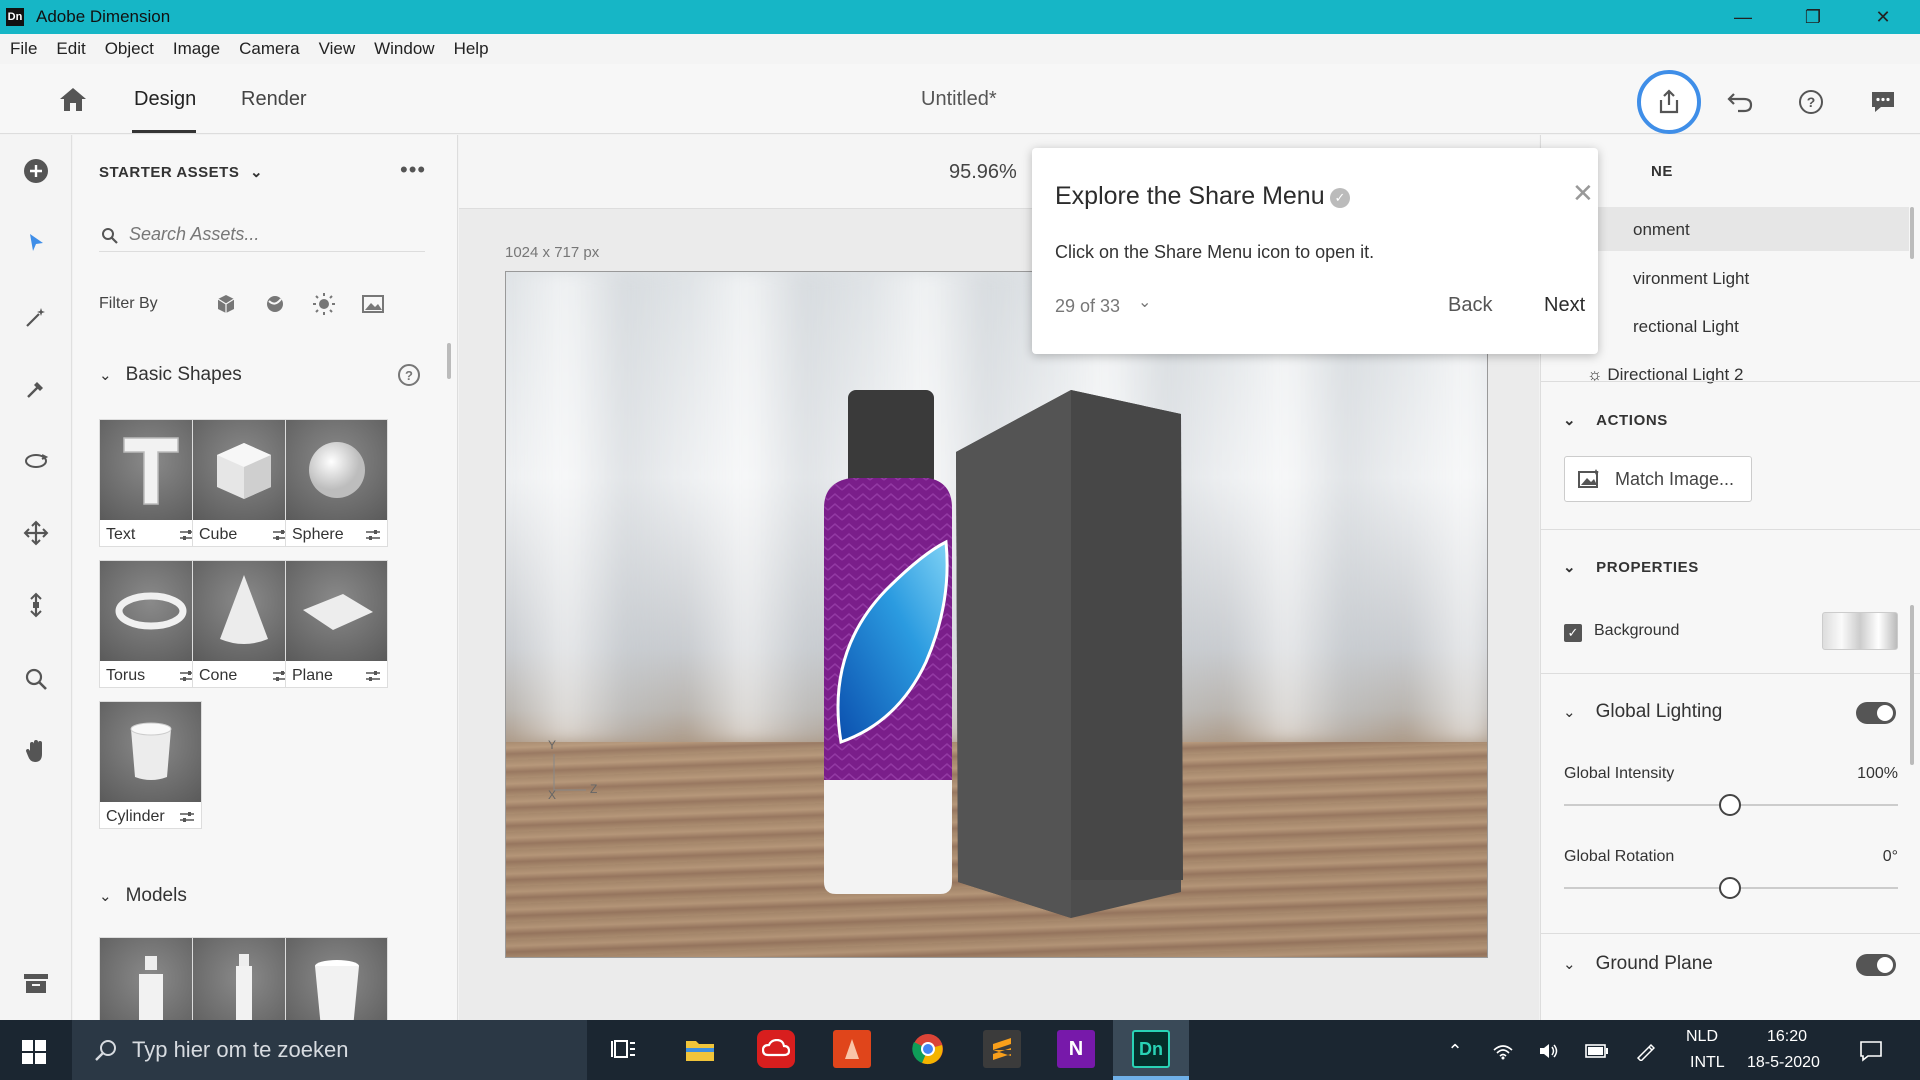  Describe the element at coordinates (1002, 1049) in the screenshot. I see `sublime-text-icon` at that location.